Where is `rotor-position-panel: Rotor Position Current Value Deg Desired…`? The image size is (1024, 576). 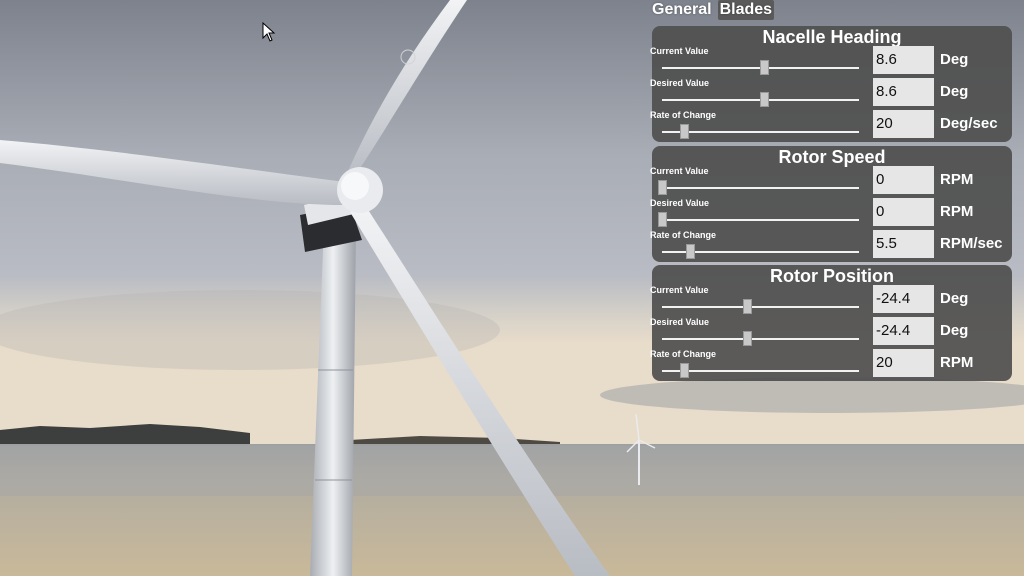 rotor-position-panel: Rotor Position Current Value Deg Desired… is located at coordinates (831, 323).